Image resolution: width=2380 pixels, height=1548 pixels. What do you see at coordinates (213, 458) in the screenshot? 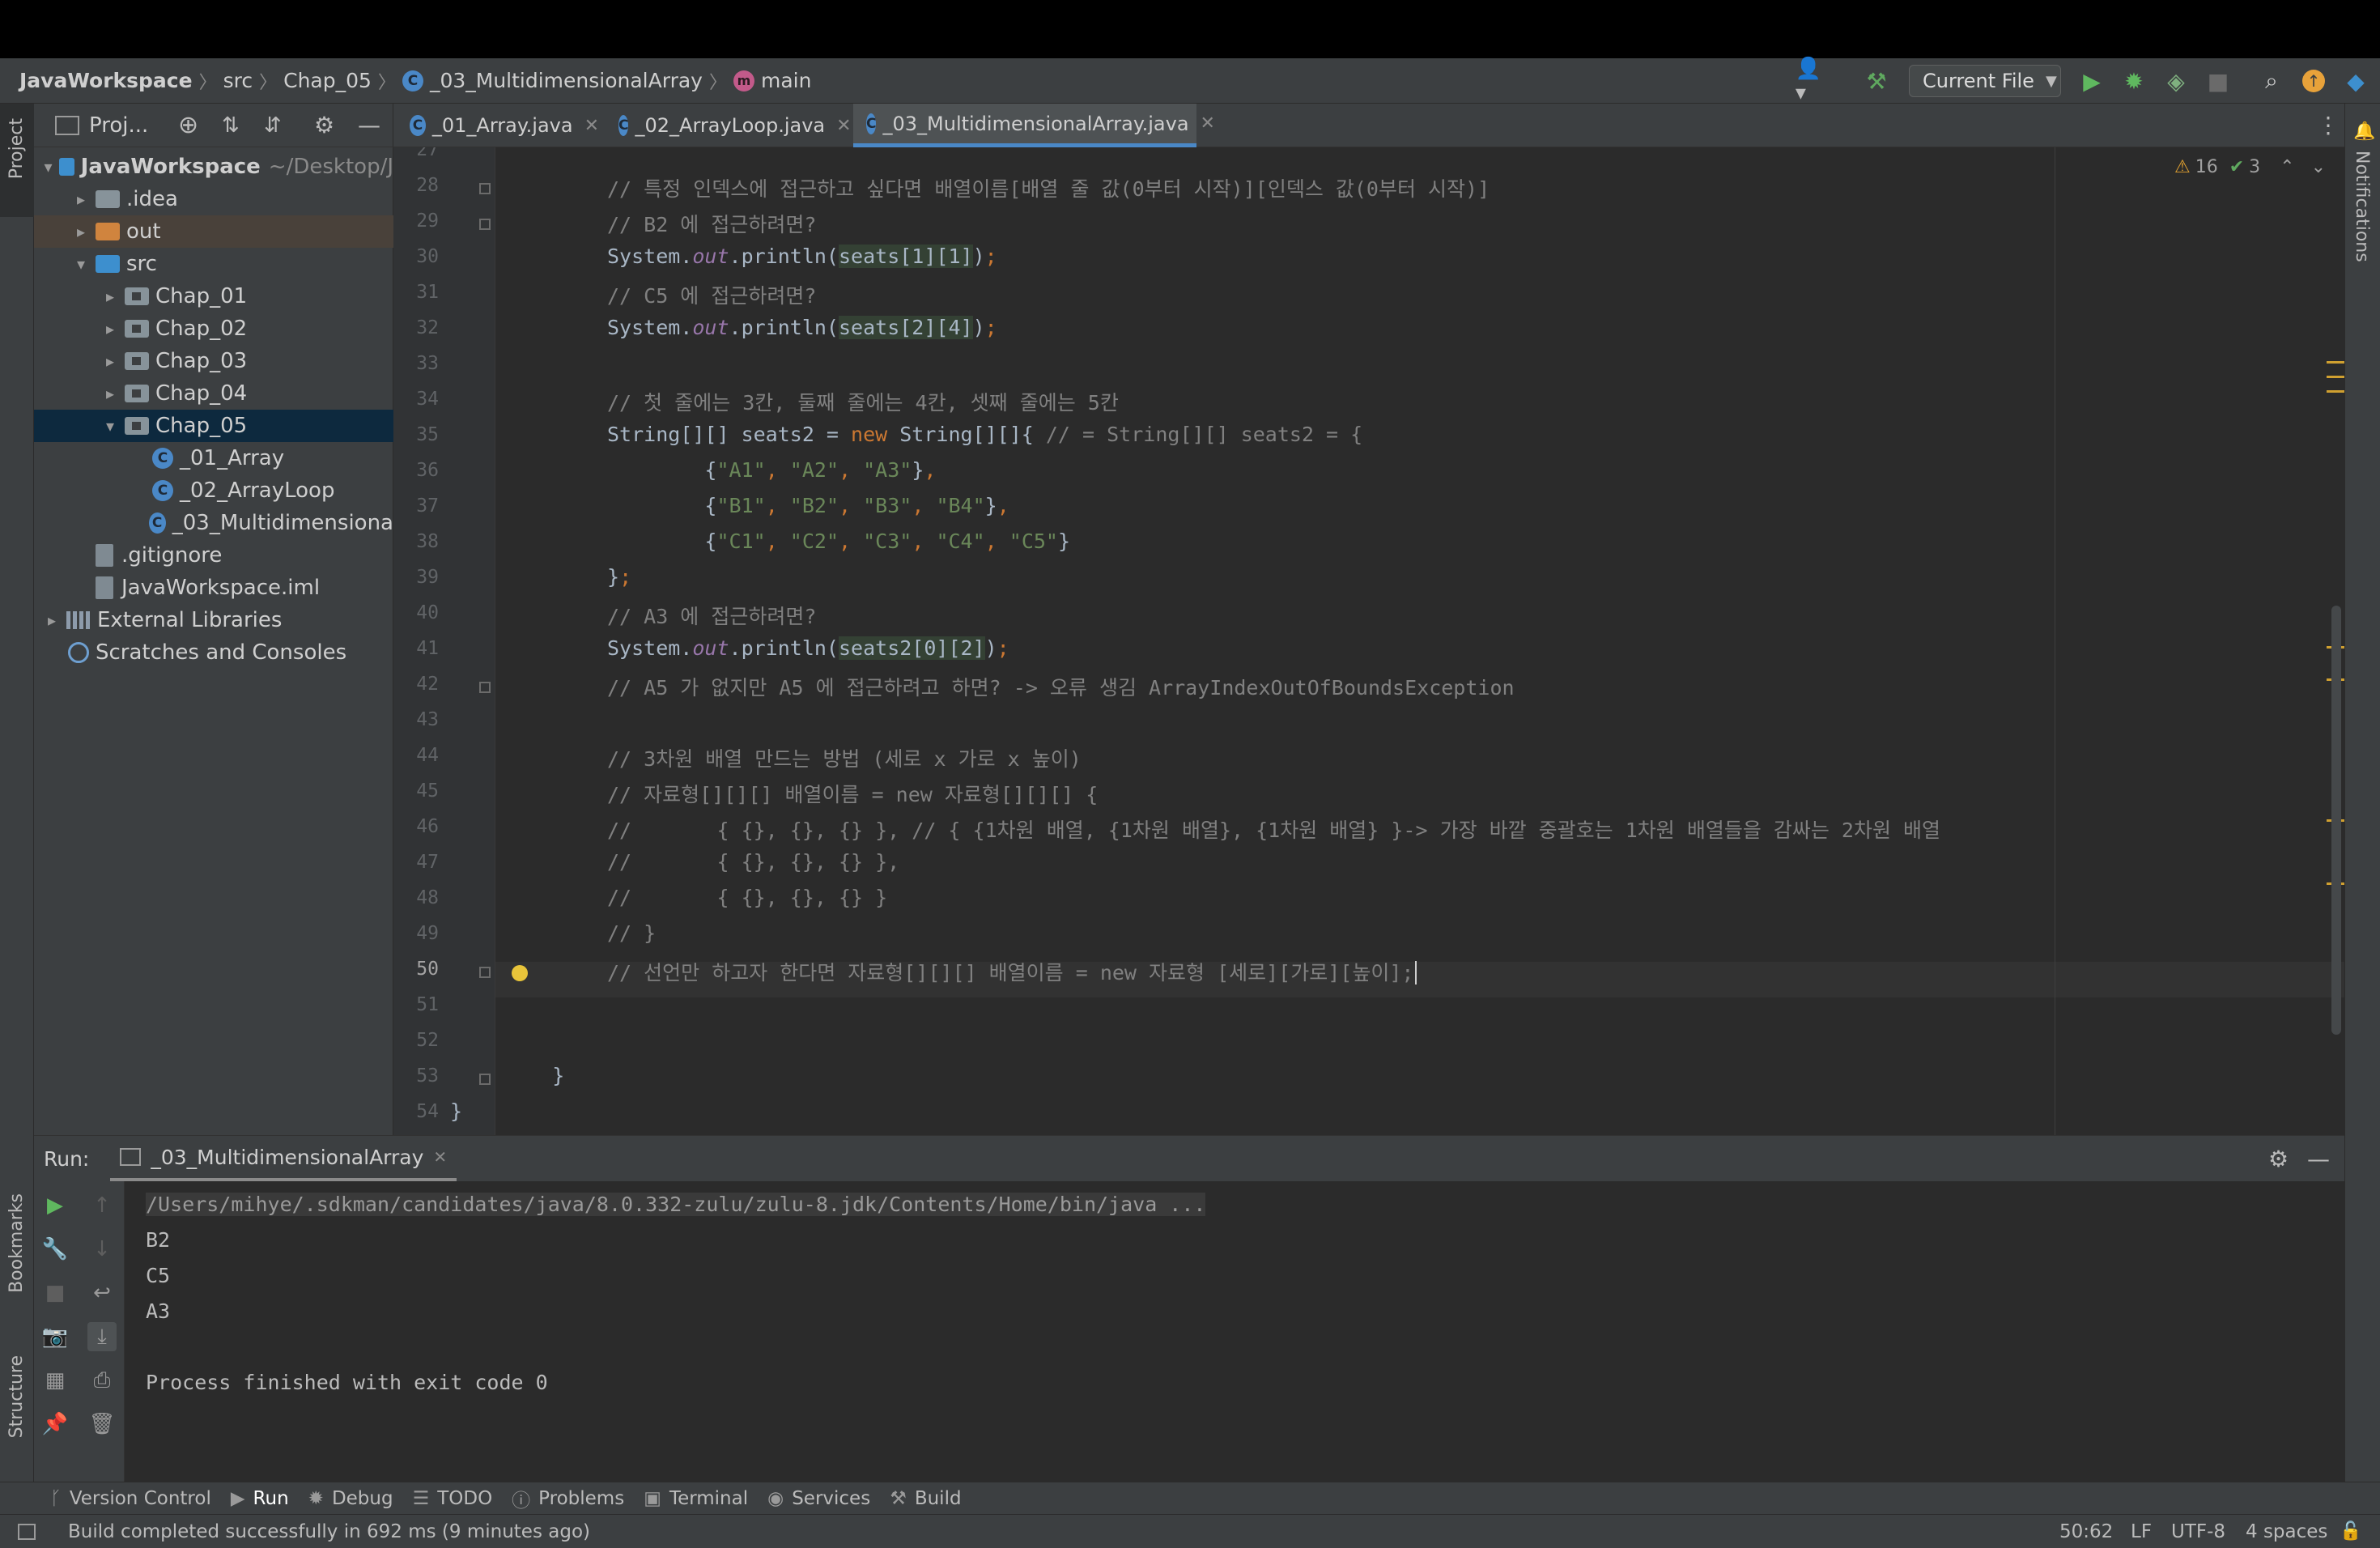
I see `tree-item-01-array: C _01_Array` at bounding box center [213, 458].